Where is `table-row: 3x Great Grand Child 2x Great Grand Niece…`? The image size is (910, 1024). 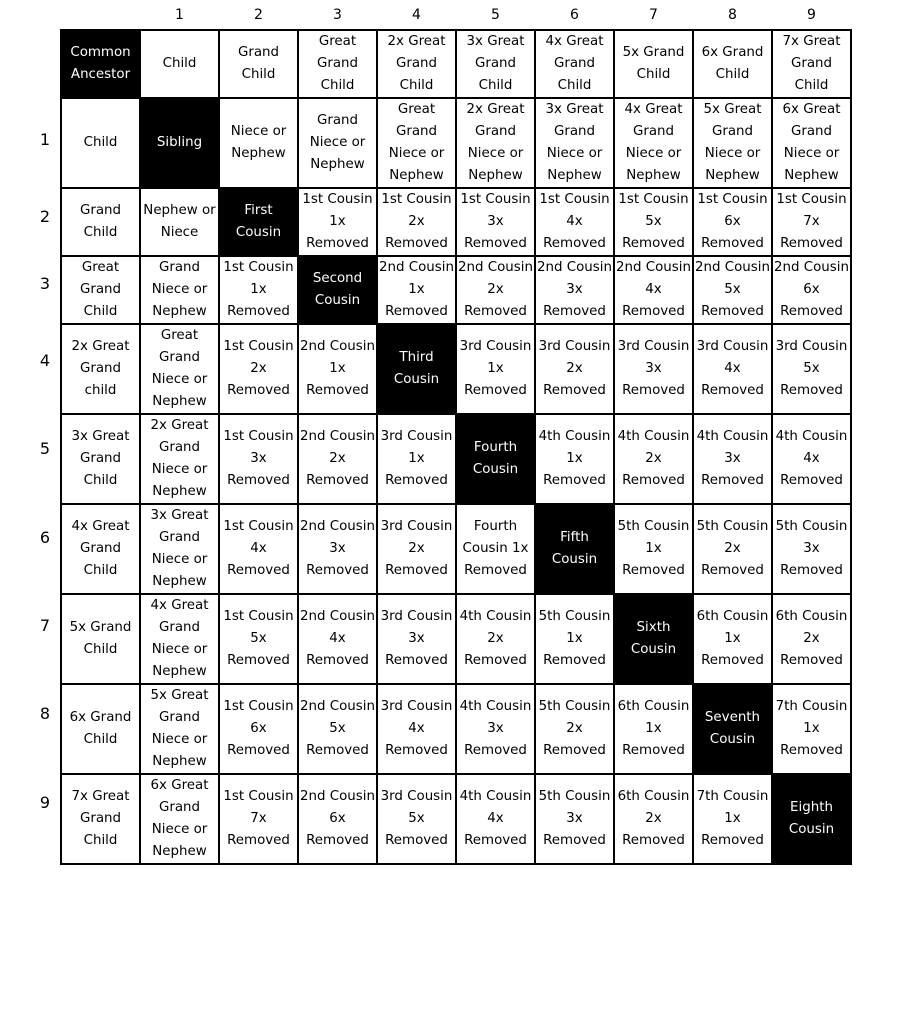 table-row: 3x Great Grand Child 2x Great Grand Niece… is located at coordinates (456, 459).